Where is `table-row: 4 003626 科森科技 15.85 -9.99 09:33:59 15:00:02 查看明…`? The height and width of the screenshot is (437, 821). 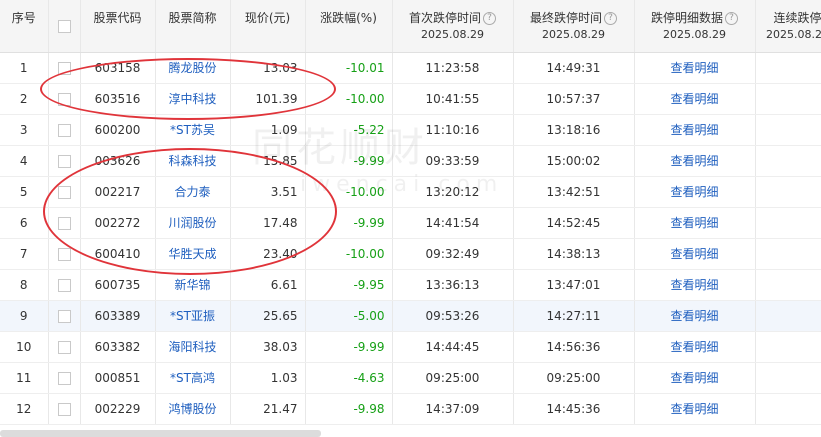 table-row: 4 003626 科森科技 15.85 -9.99 09:33:59 15:00:02 查看明… is located at coordinates (410, 161).